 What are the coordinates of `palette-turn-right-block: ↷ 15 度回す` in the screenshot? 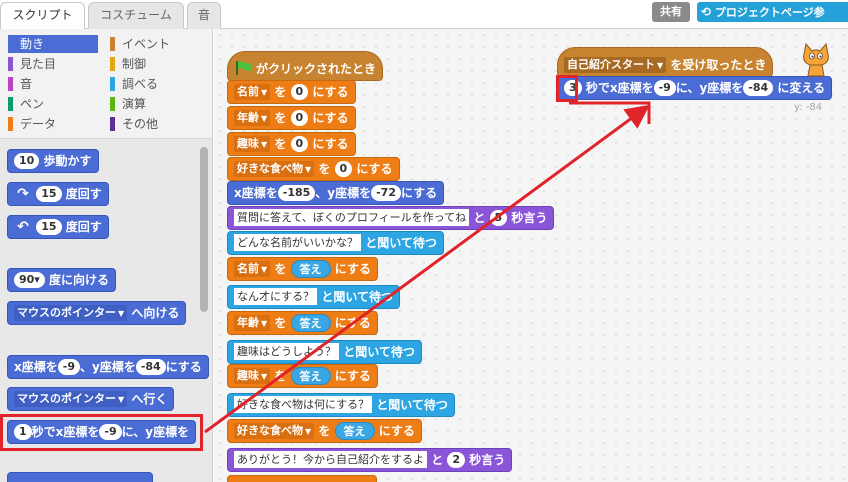 It's located at (58, 194).